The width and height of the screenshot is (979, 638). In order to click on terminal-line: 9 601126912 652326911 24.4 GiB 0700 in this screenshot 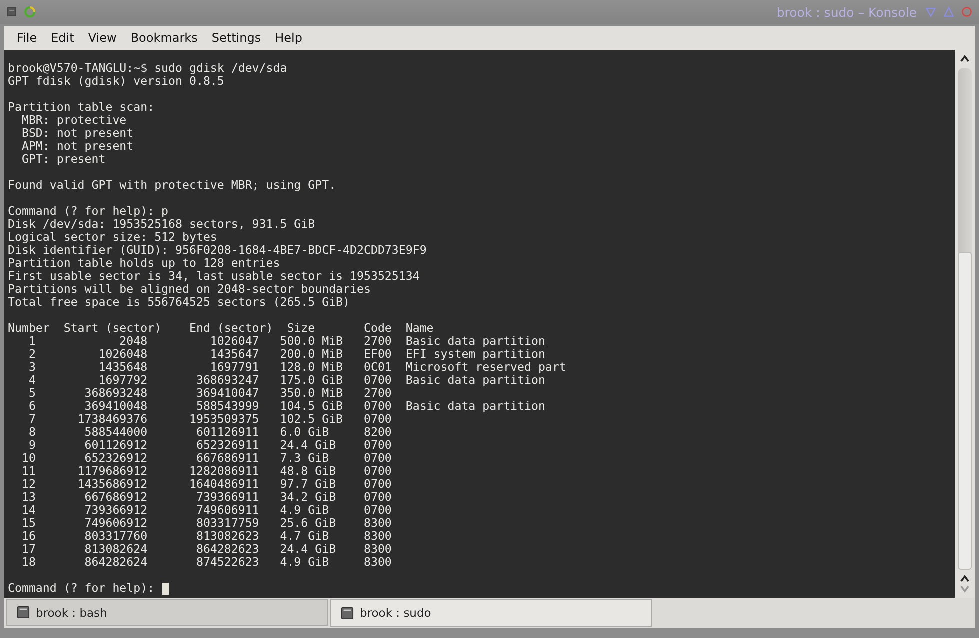, I will do `click(210, 445)`.